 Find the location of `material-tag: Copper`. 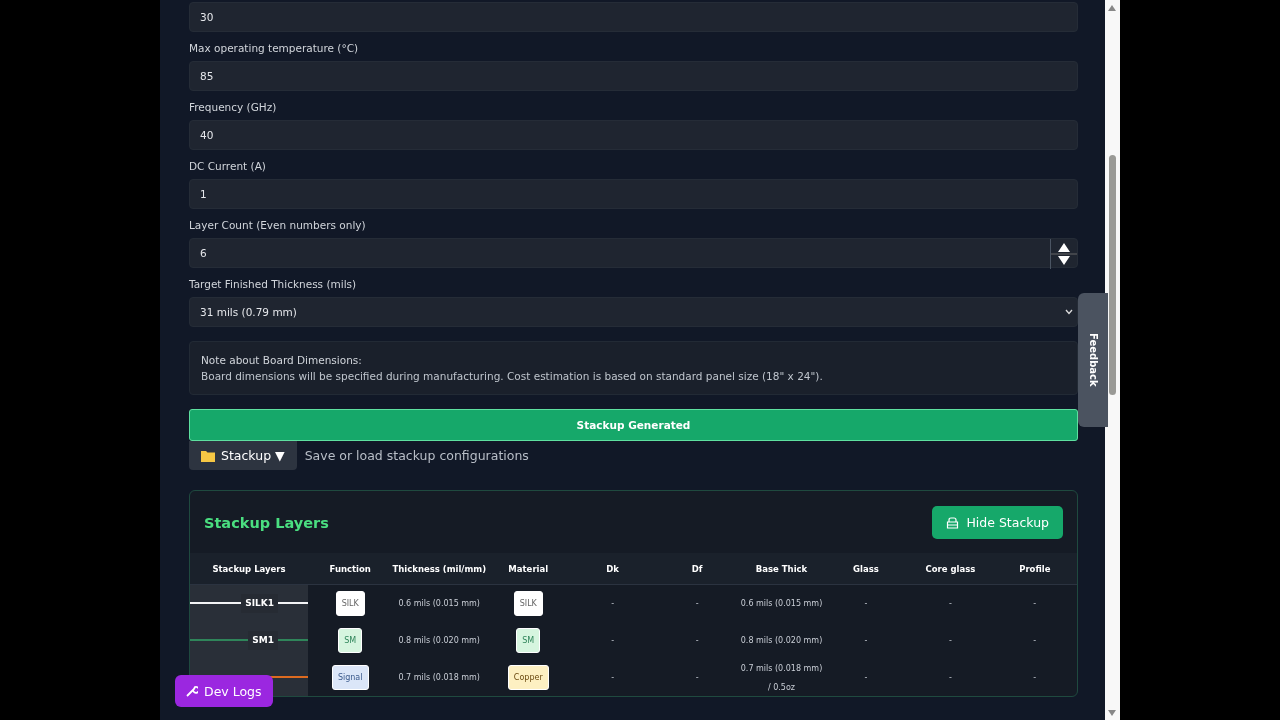

material-tag: Copper is located at coordinates (528, 677).